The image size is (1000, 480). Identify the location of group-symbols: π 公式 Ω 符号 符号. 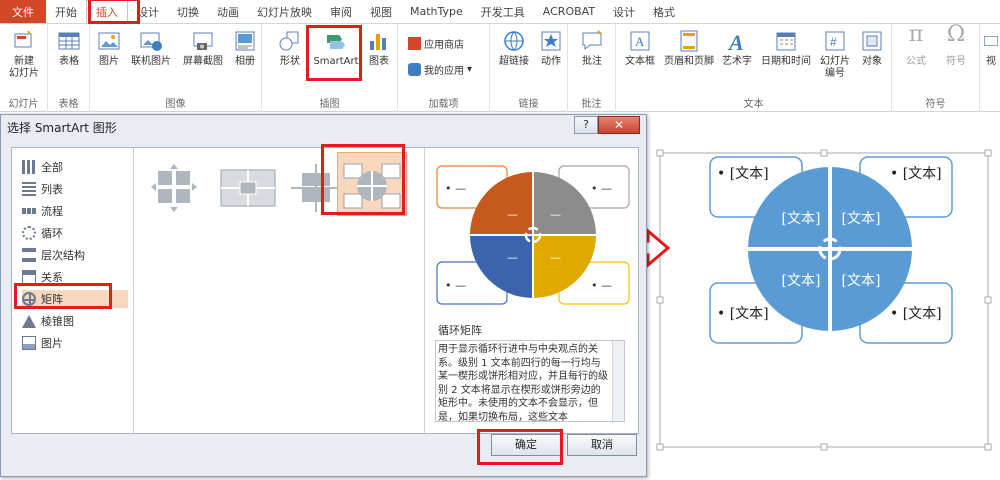
(936, 68).